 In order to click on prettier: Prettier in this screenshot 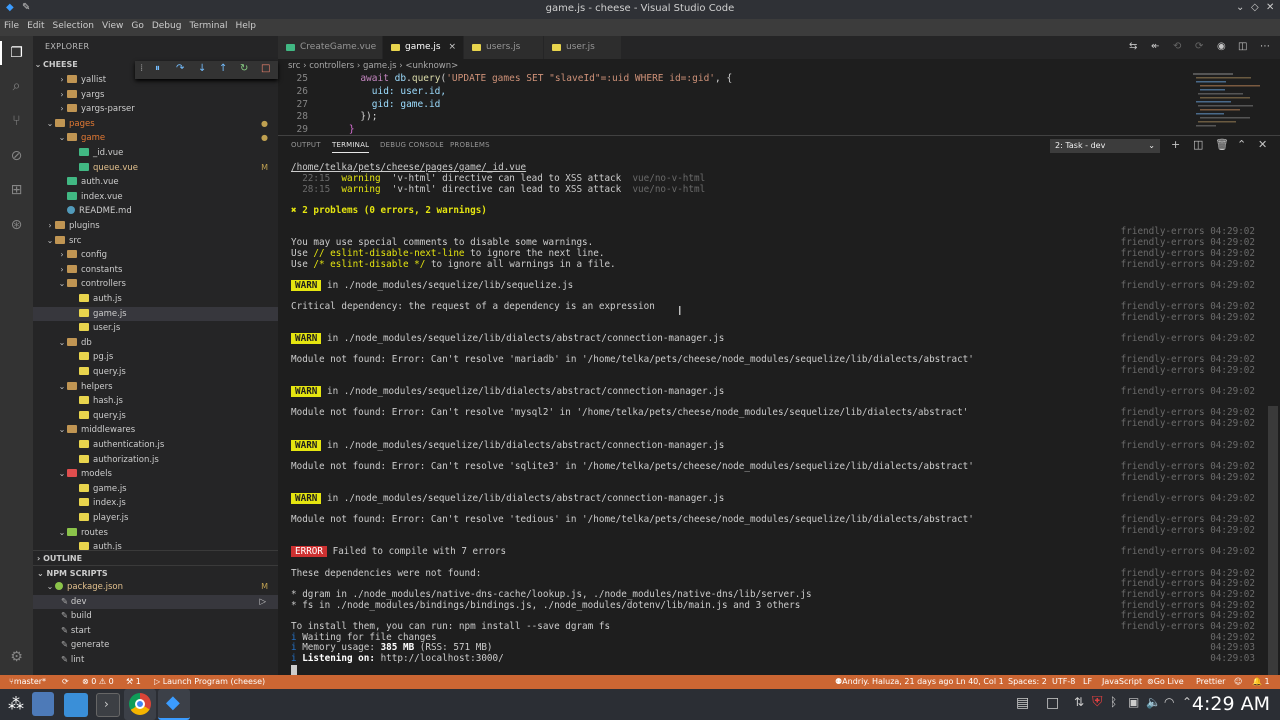, I will do `click(1210, 682)`.